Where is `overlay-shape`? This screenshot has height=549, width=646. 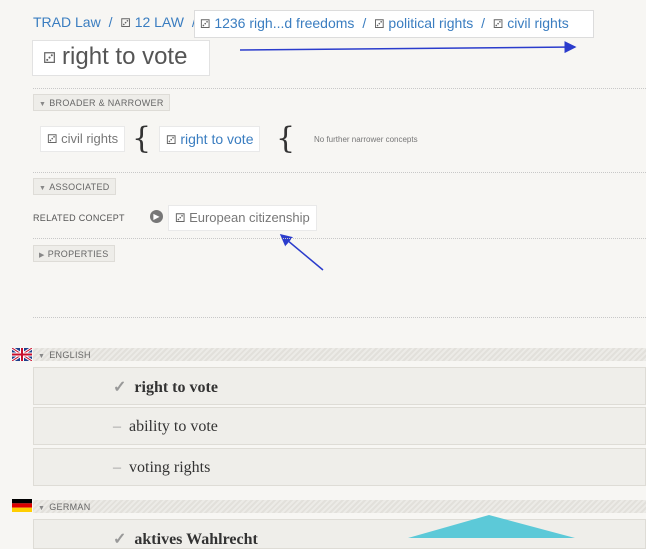 overlay-shape is located at coordinates (491, 526).